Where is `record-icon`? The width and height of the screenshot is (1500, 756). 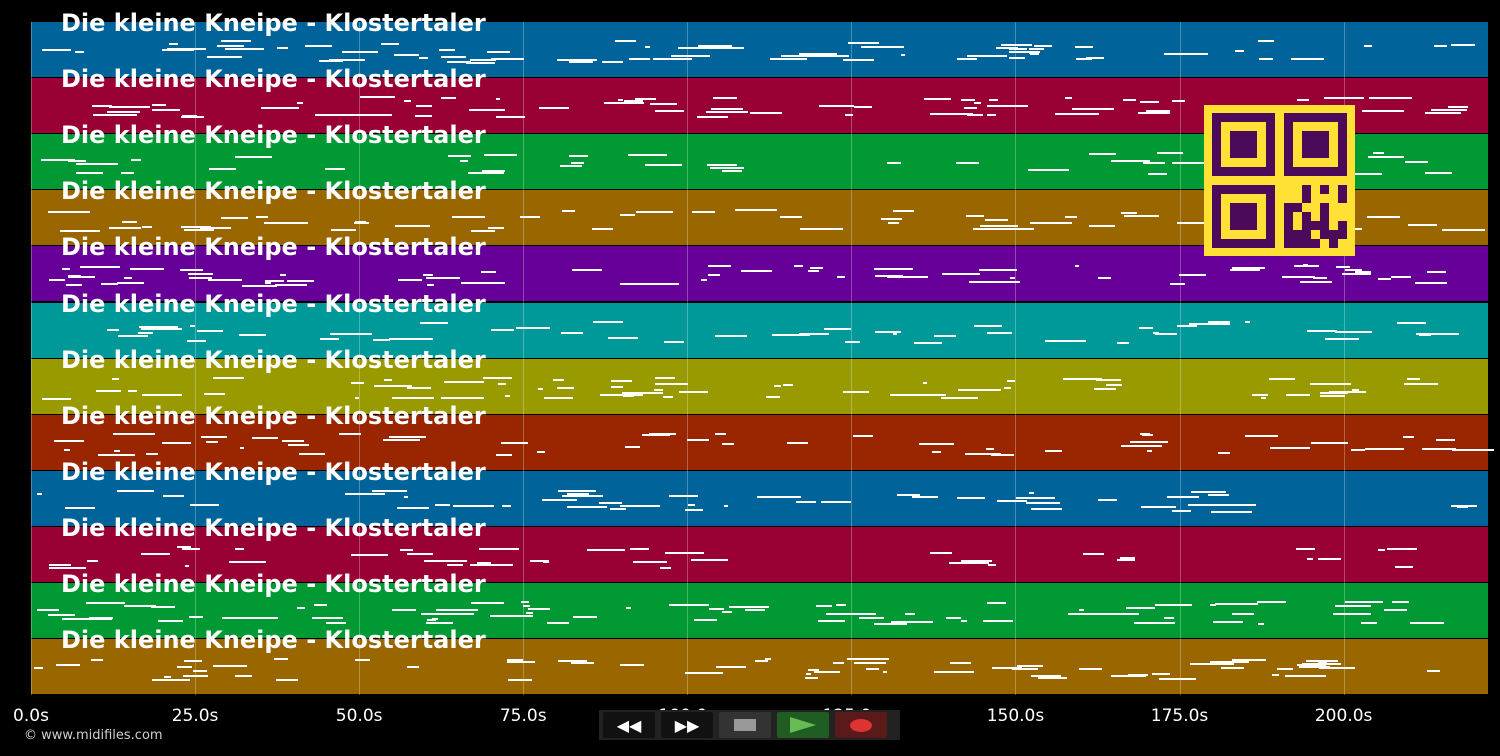 record-icon is located at coordinates (861, 725).